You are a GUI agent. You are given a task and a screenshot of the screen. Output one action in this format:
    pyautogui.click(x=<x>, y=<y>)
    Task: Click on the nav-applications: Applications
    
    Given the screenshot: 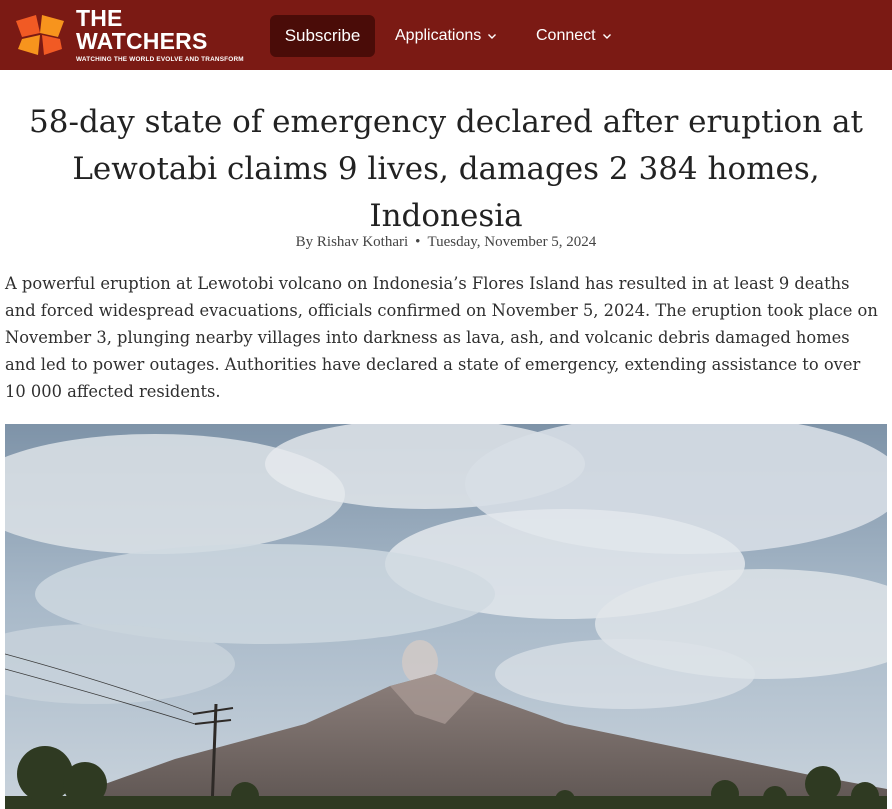 What is the action you would take?
    pyautogui.click(x=446, y=36)
    